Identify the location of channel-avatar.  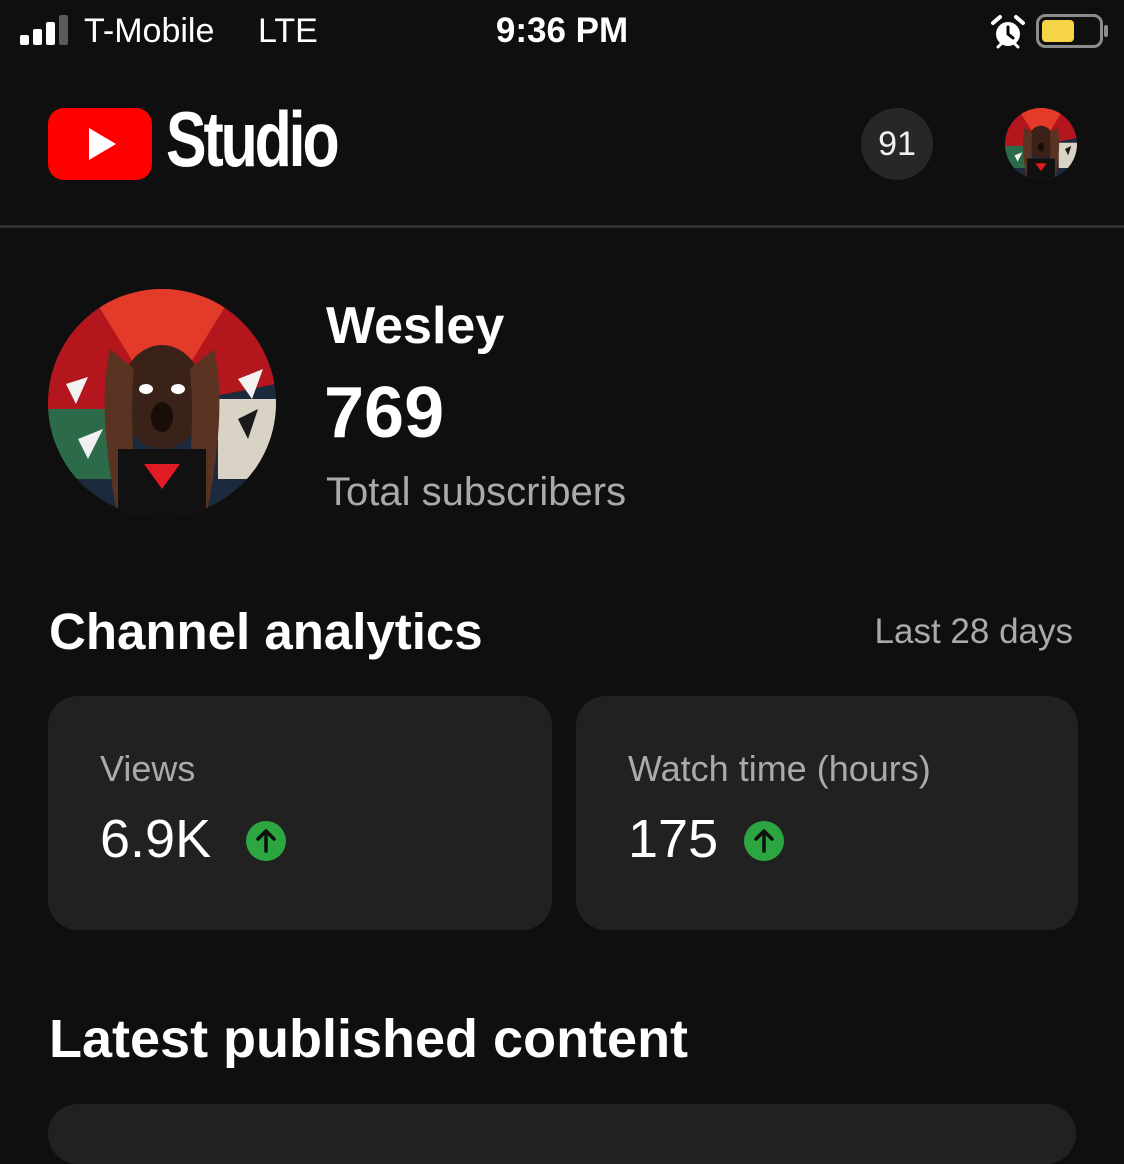
(162, 403).